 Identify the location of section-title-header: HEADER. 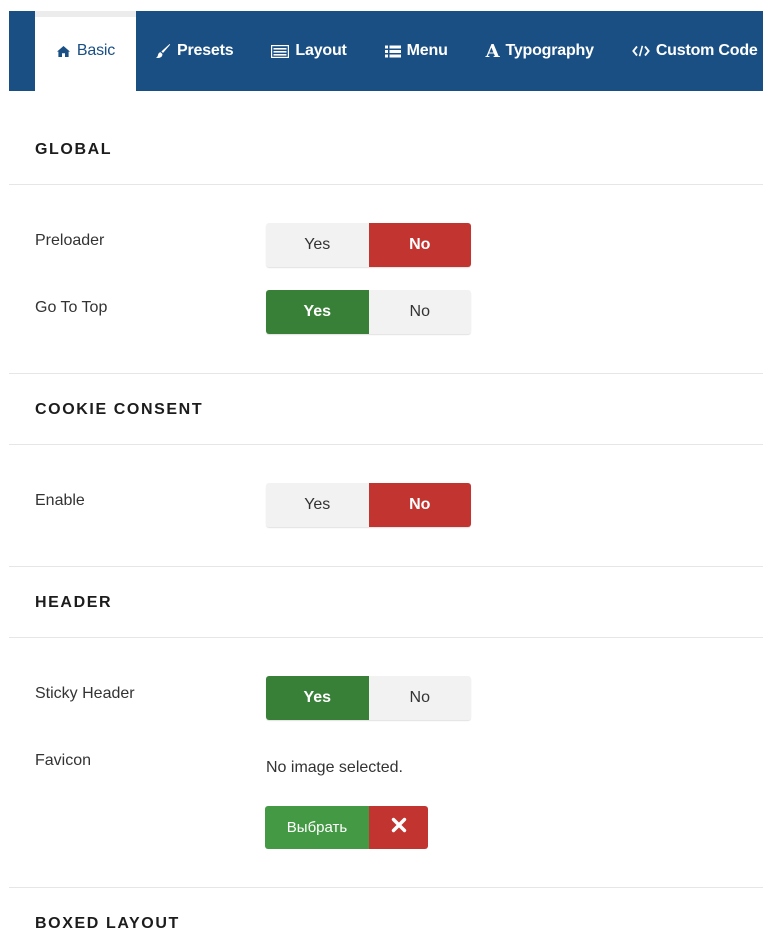
(74, 602).